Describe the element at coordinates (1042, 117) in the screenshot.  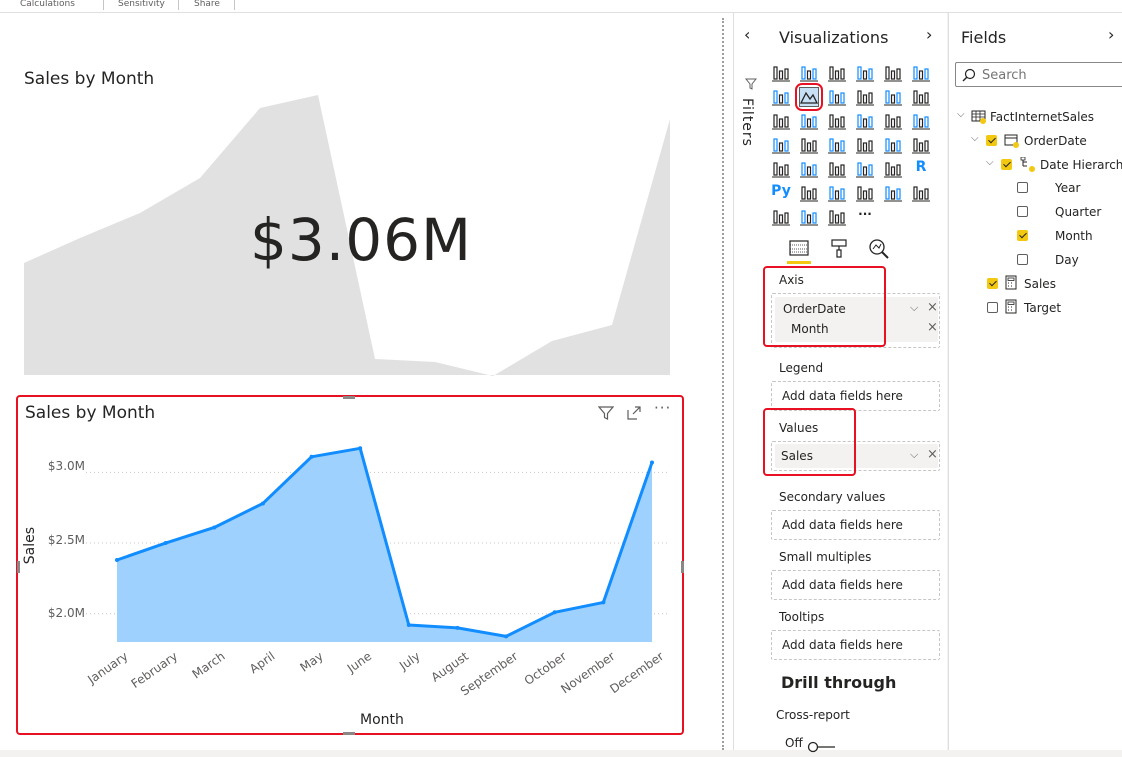
I see `table-name: FactInternetSales` at that location.